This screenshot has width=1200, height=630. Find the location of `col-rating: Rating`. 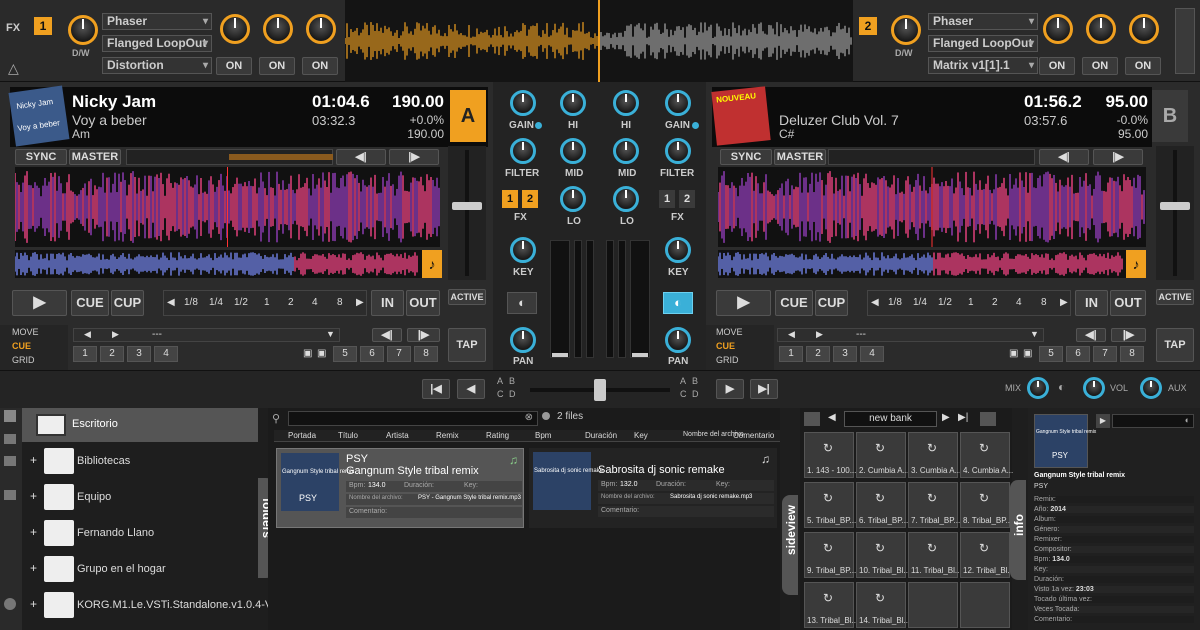

col-rating: Rating is located at coordinates (497, 435).